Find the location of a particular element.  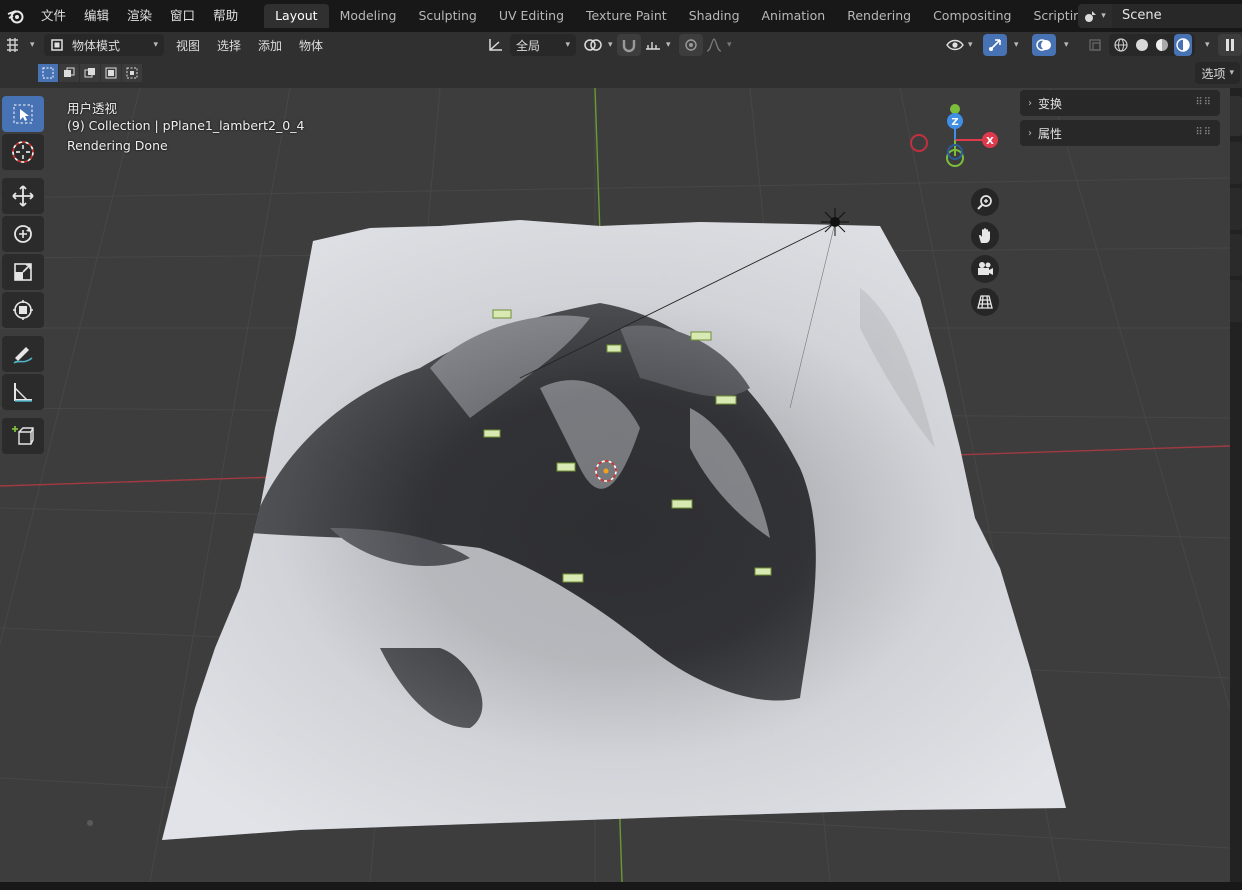

sidebar-tab-view is located at coordinates (1236, 209).